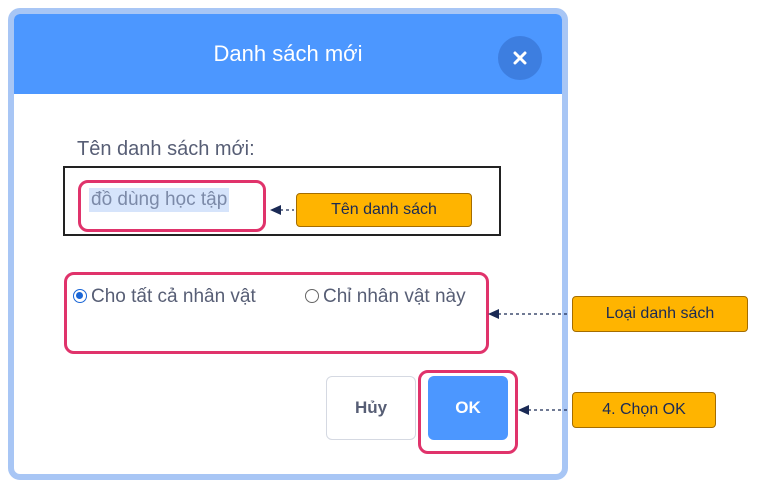 Image resolution: width=758 pixels, height=492 pixels. Describe the element at coordinates (384, 210) in the screenshot. I see `annotation-list-name: Tên danh sách` at that location.